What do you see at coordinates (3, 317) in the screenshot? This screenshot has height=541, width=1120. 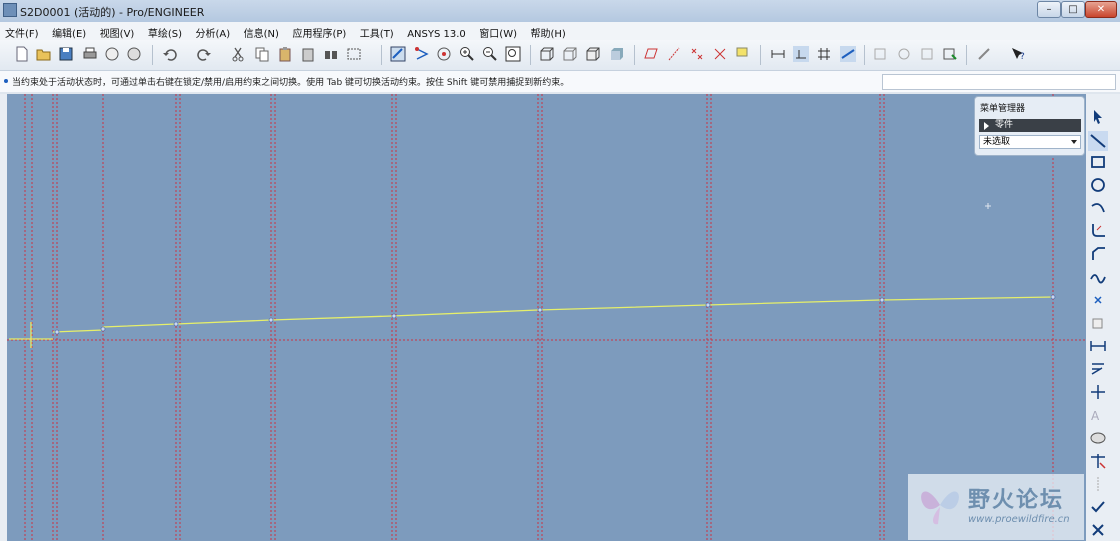 I see `left-panel-edge` at bounding box center [3, 317].